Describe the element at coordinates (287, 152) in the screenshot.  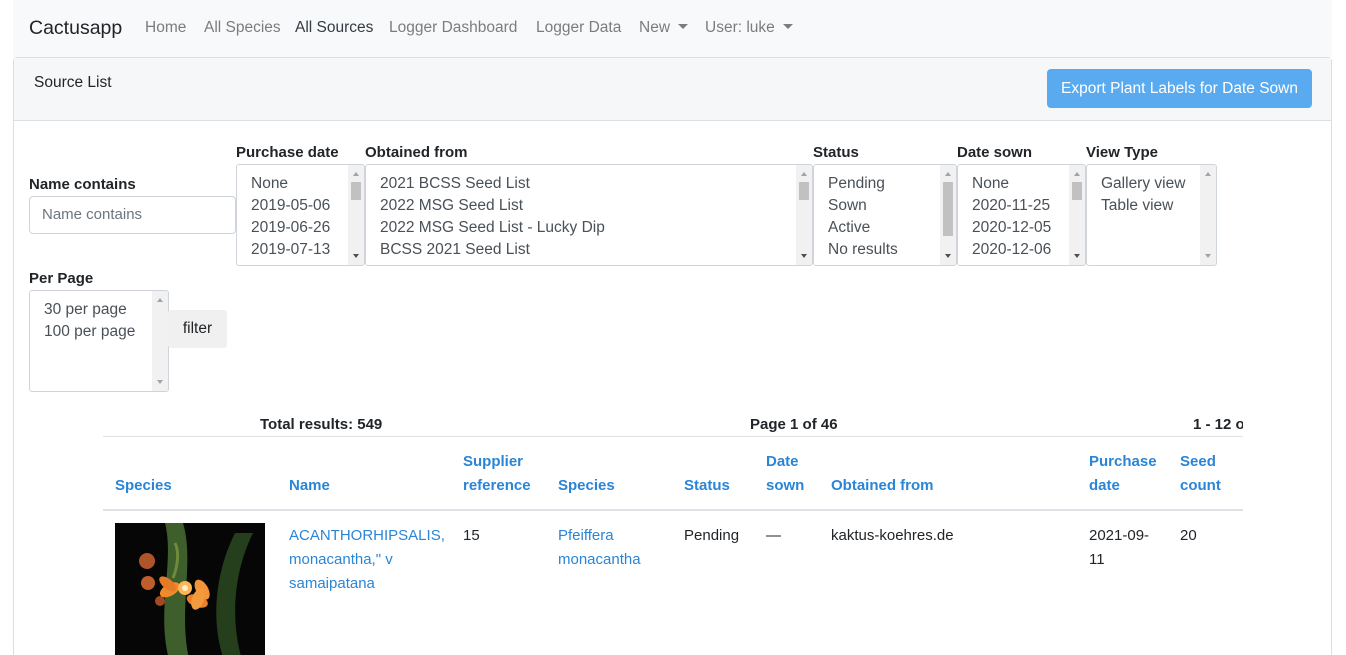
I see `purchase-date-label: Purchase date` at that location.